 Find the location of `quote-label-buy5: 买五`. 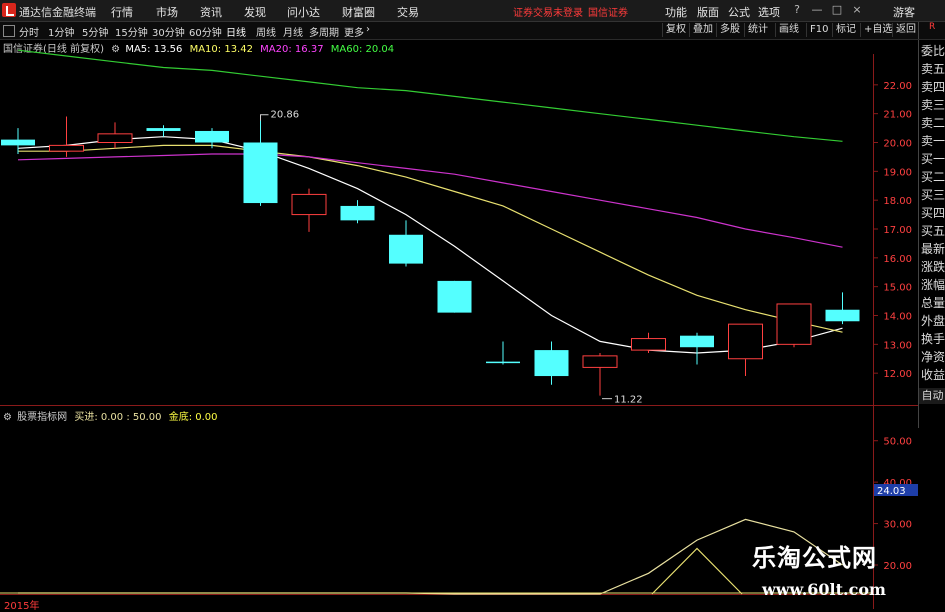

quote-label-buy5: 买五 is located at coordinates (933, 231).